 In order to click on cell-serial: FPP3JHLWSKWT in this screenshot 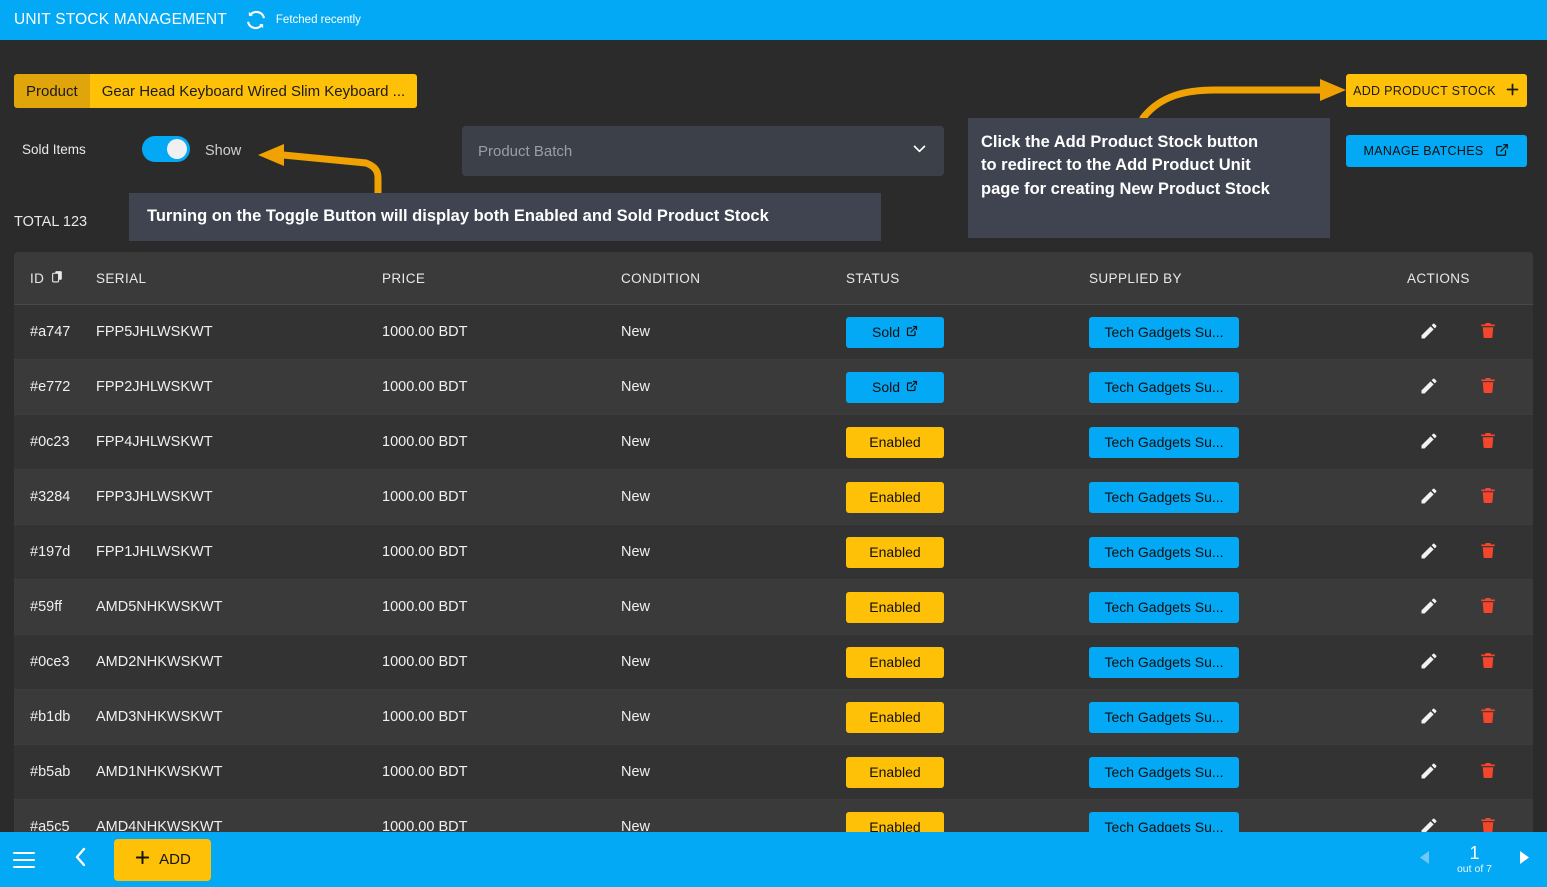, I will do `click(154, 497)`.